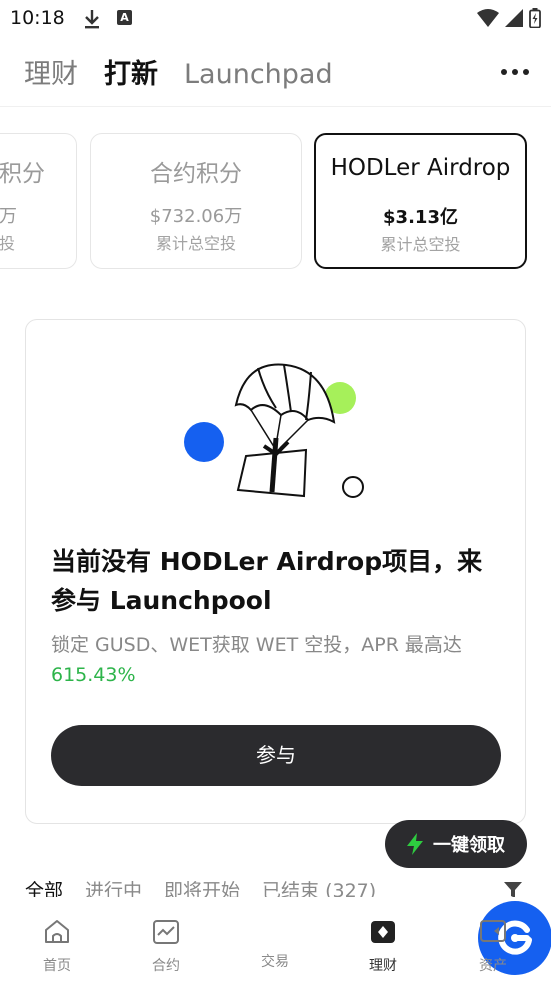  Describe the element at coordinates (166, 966) in the screenshot. I see `nav-label: 合约` at that location.